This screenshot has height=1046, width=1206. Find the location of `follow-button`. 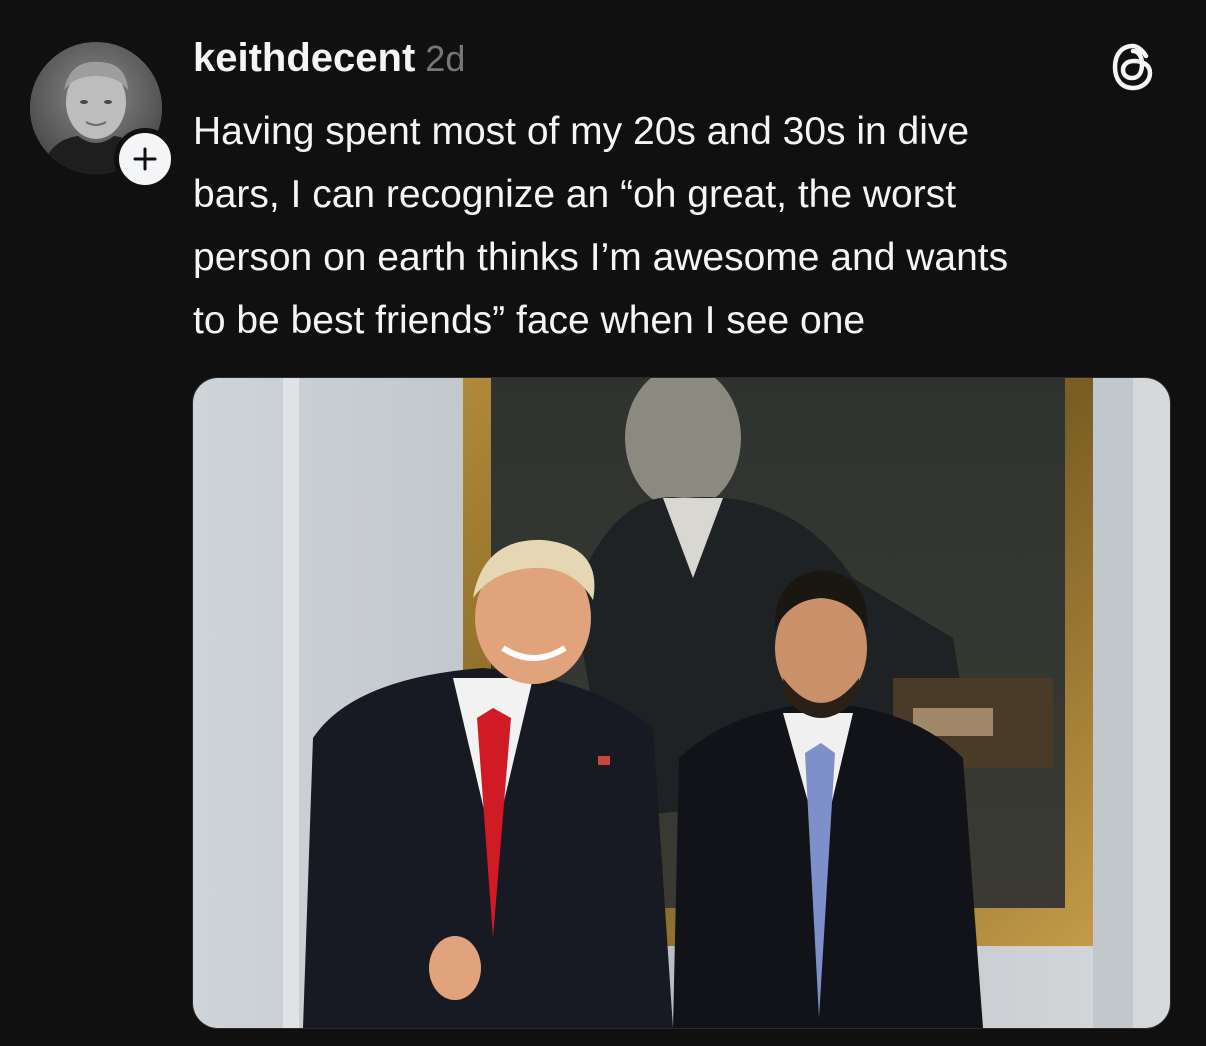

follow-button is located at coordinates (145, 159).